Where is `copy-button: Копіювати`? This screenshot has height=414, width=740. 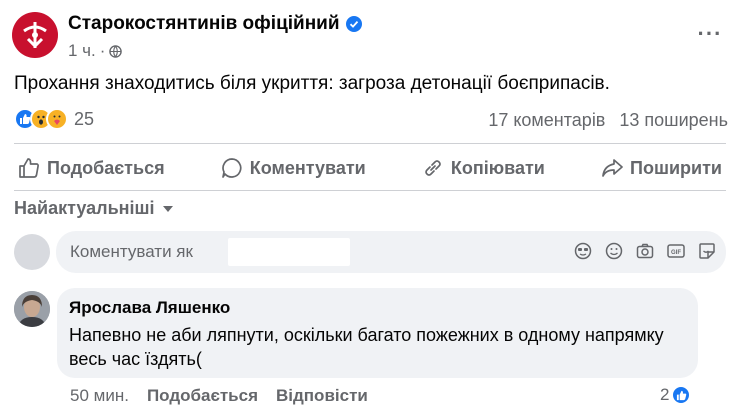
copy-button: Копіювати is located at coordinates (483, 168).